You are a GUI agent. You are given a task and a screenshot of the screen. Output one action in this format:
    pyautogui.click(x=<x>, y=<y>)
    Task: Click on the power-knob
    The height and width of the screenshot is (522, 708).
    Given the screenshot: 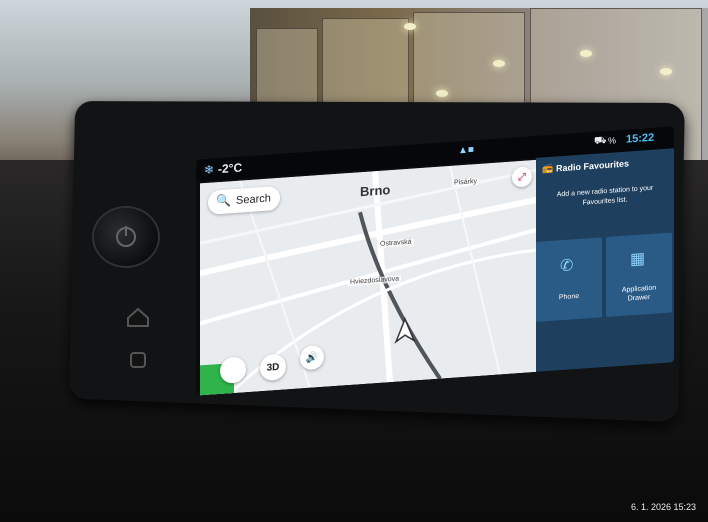 What is the action you would take?
    pyautogui.click(x=126, y=237)
    